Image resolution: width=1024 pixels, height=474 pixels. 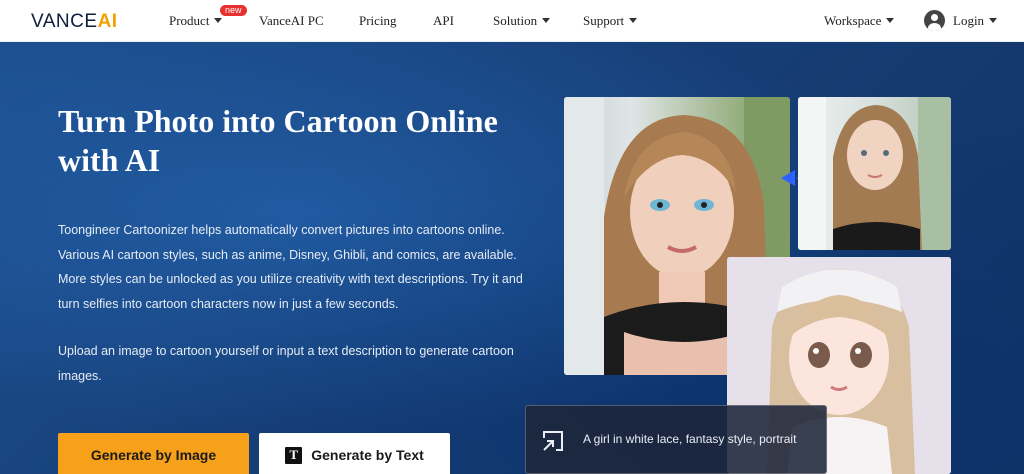 I want to click on nav-support: Support, so click(x=610, y=21).